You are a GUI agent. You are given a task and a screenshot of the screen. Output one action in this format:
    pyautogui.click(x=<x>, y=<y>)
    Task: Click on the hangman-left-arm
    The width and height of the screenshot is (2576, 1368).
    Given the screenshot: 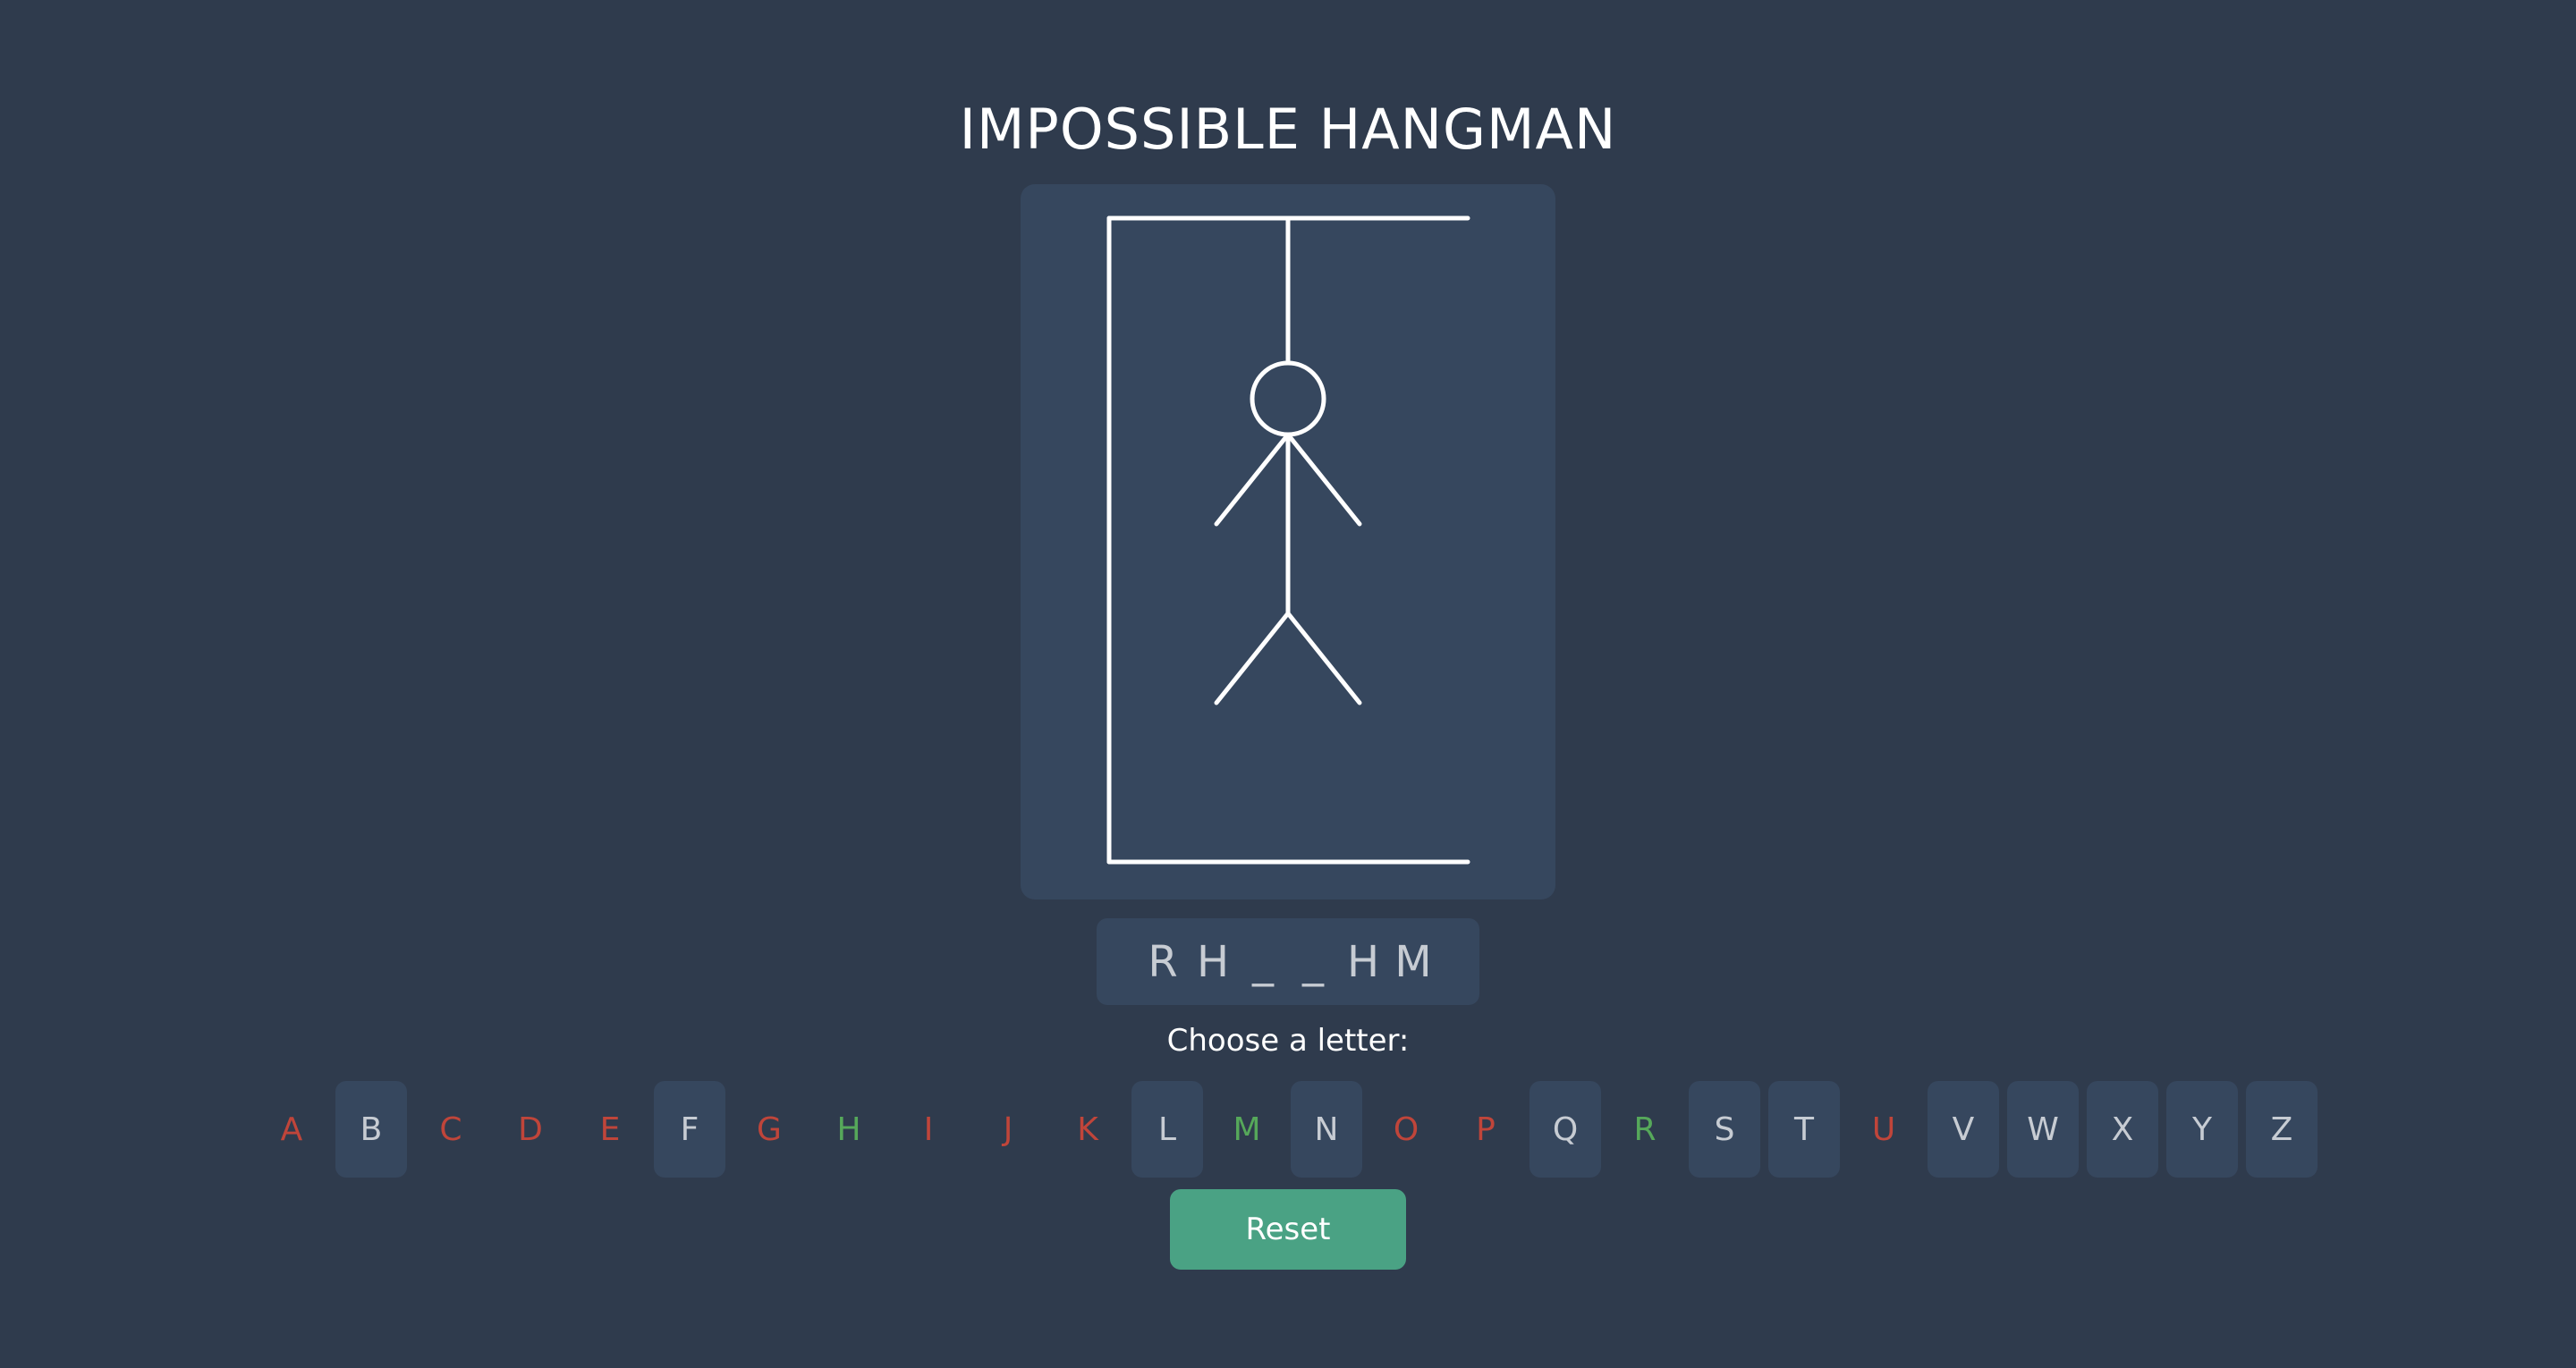 What is the action you would take?
    pyautogui.click(x=1252, y=479)
    